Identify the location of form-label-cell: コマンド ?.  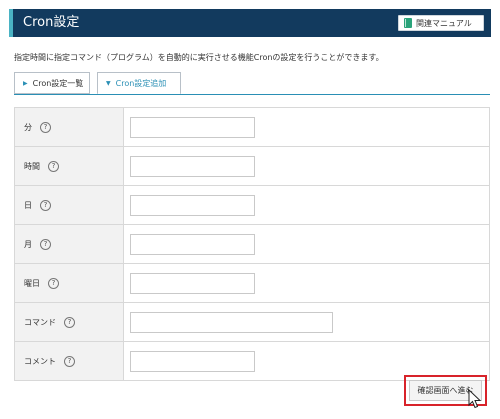
(69, 322).